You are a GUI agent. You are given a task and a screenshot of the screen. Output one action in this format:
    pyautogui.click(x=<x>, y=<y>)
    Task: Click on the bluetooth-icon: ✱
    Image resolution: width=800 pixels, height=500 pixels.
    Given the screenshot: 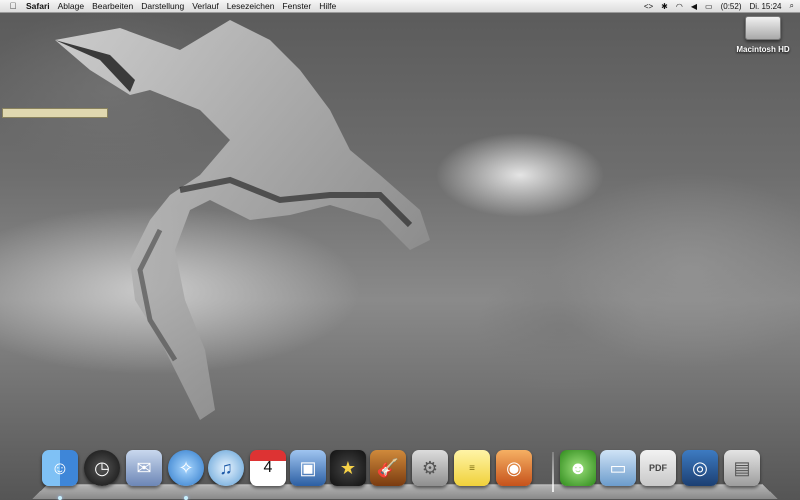 What is the action you would take?
    pyautogui.click(x=664, y=6)
    